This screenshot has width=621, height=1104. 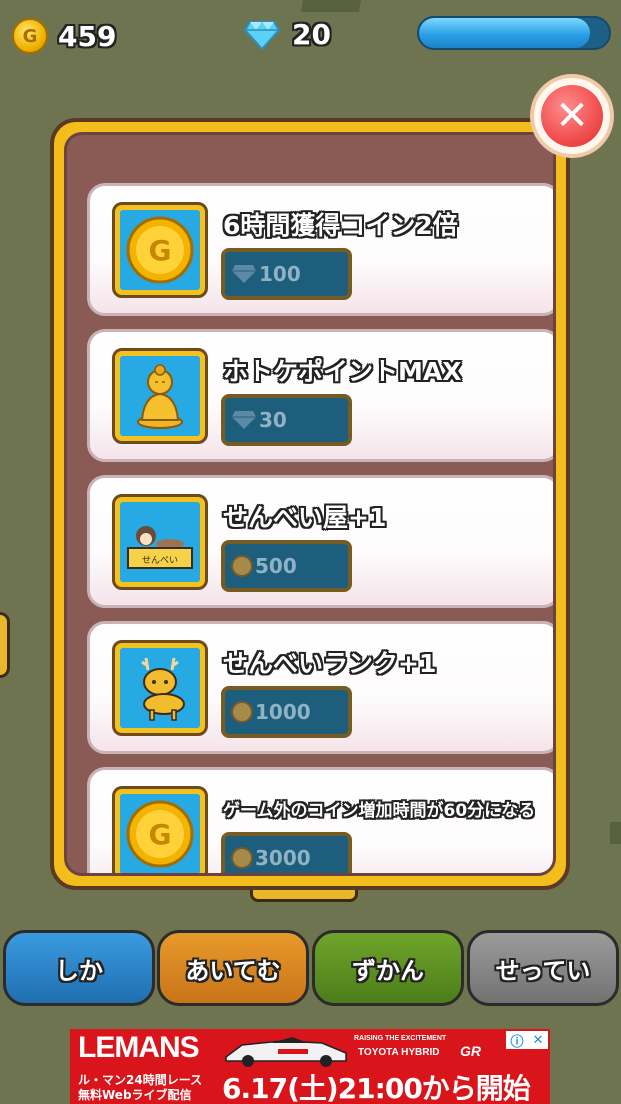 I want to click on close-icon: ✕, so click(x=572, y=116).